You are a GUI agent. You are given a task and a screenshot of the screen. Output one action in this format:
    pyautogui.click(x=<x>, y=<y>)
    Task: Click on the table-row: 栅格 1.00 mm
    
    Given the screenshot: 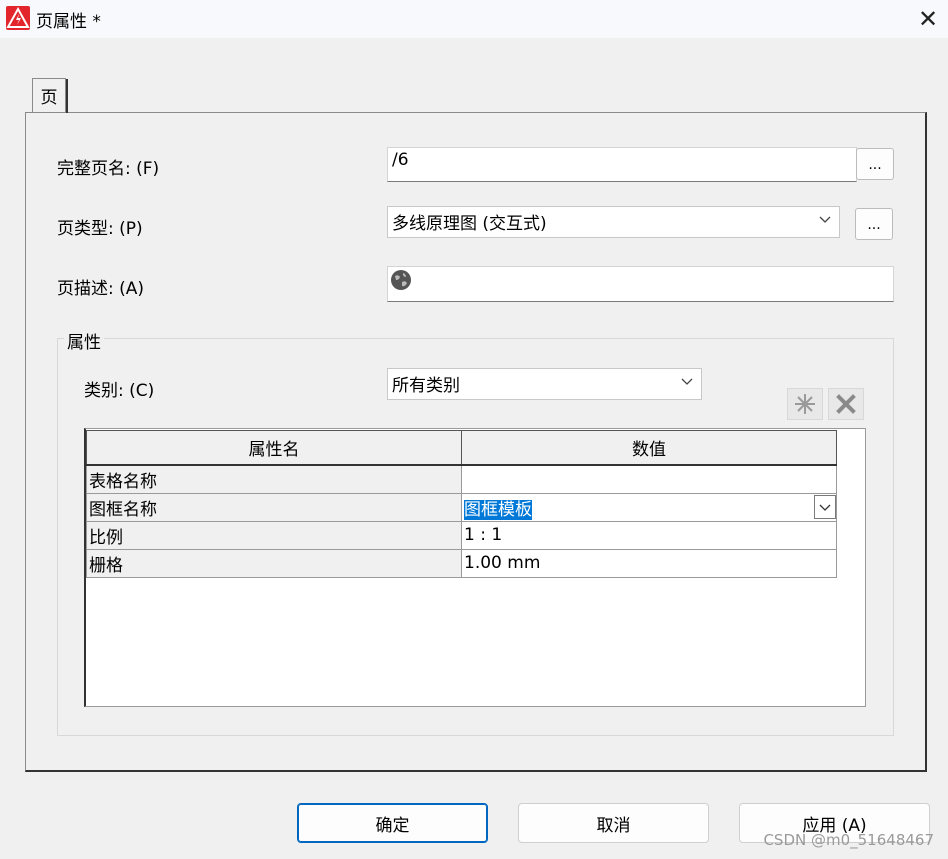 What is the action you would take?
    pyautogui.click(x=461, y=563)
    